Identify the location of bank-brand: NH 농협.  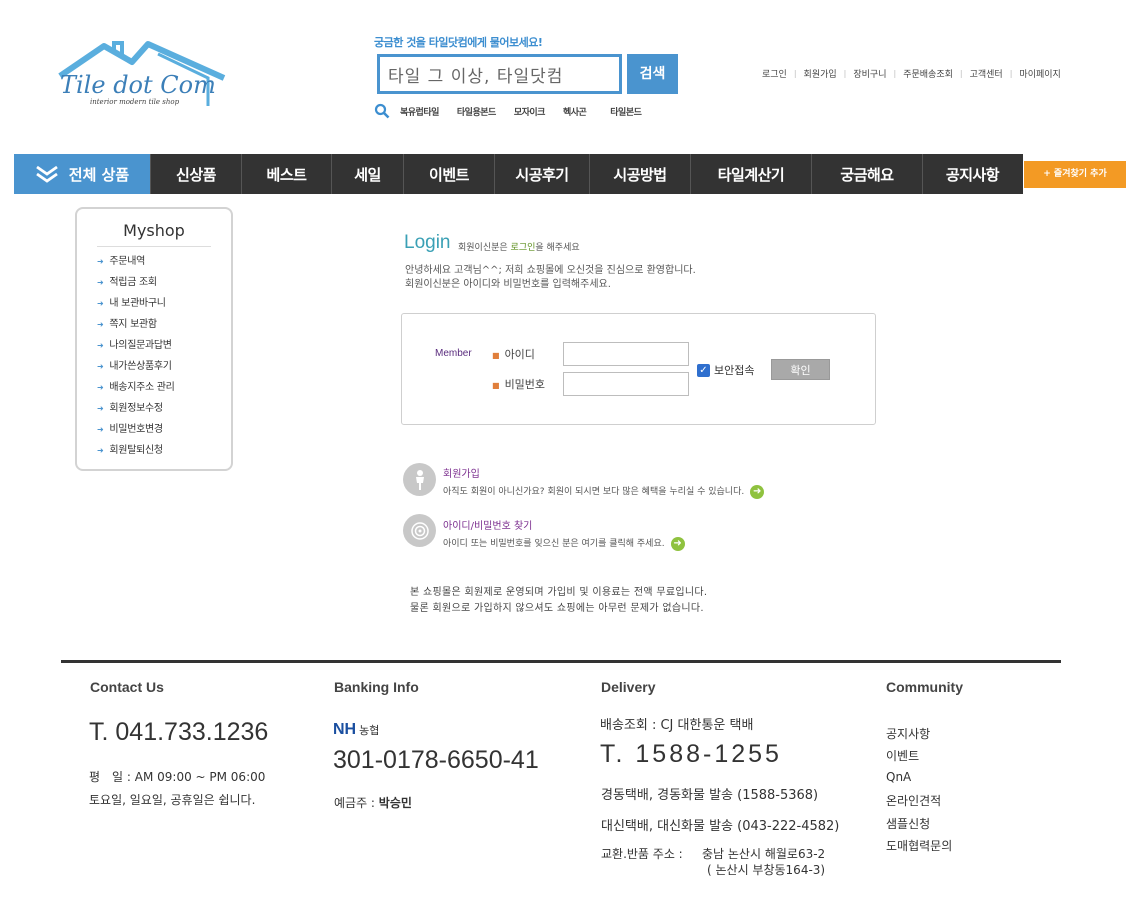
(356, 730).